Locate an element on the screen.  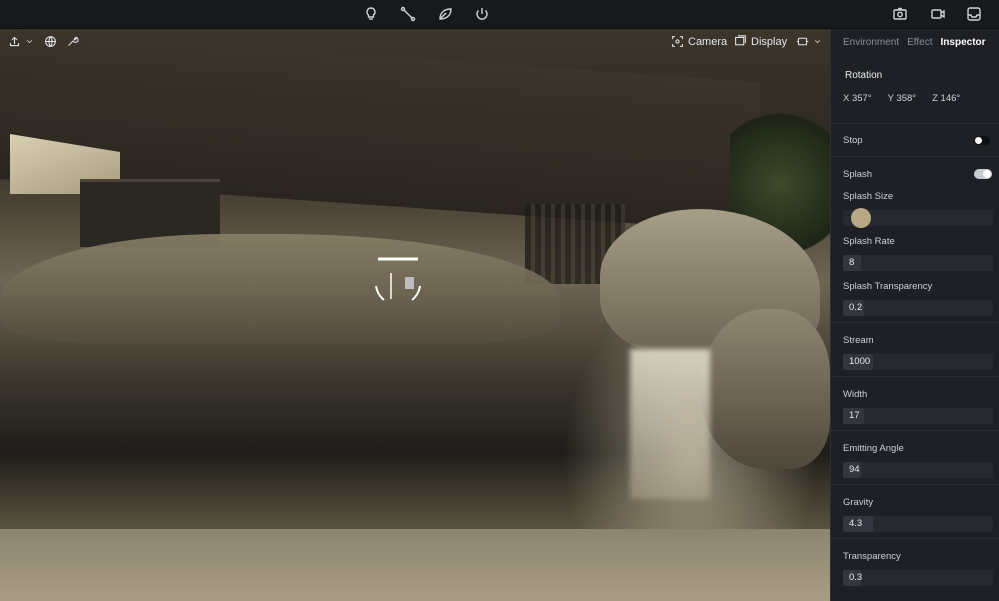
field-value: 0.2 is located at coordinates (856, 307).